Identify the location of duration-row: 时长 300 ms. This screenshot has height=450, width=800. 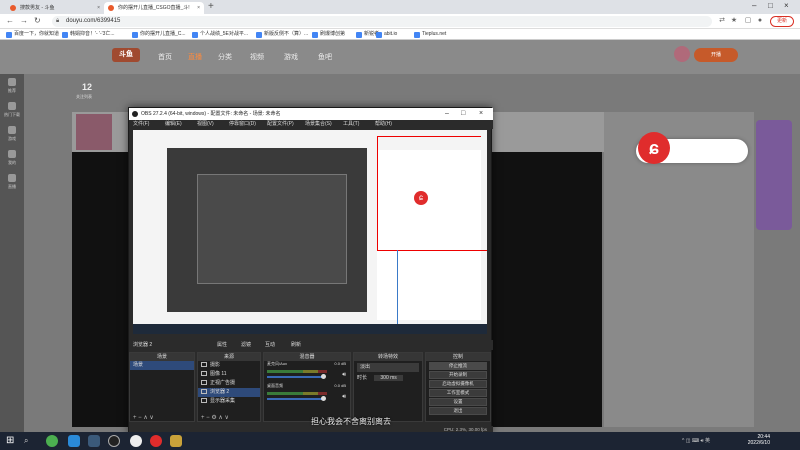
(388, 378).